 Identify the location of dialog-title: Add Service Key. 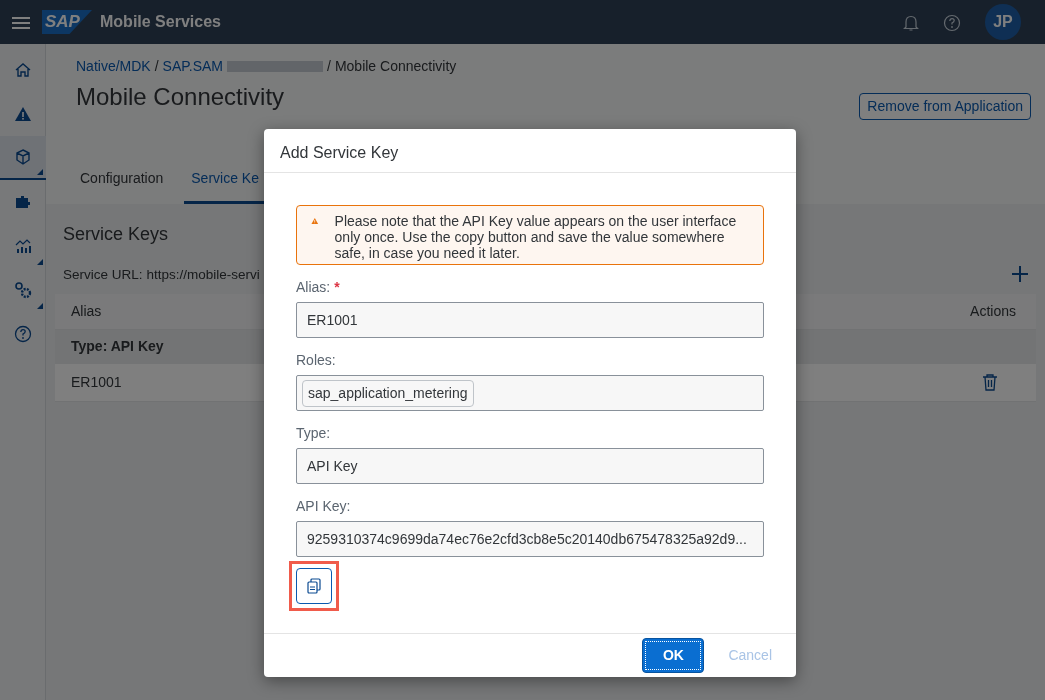
(530, 151).